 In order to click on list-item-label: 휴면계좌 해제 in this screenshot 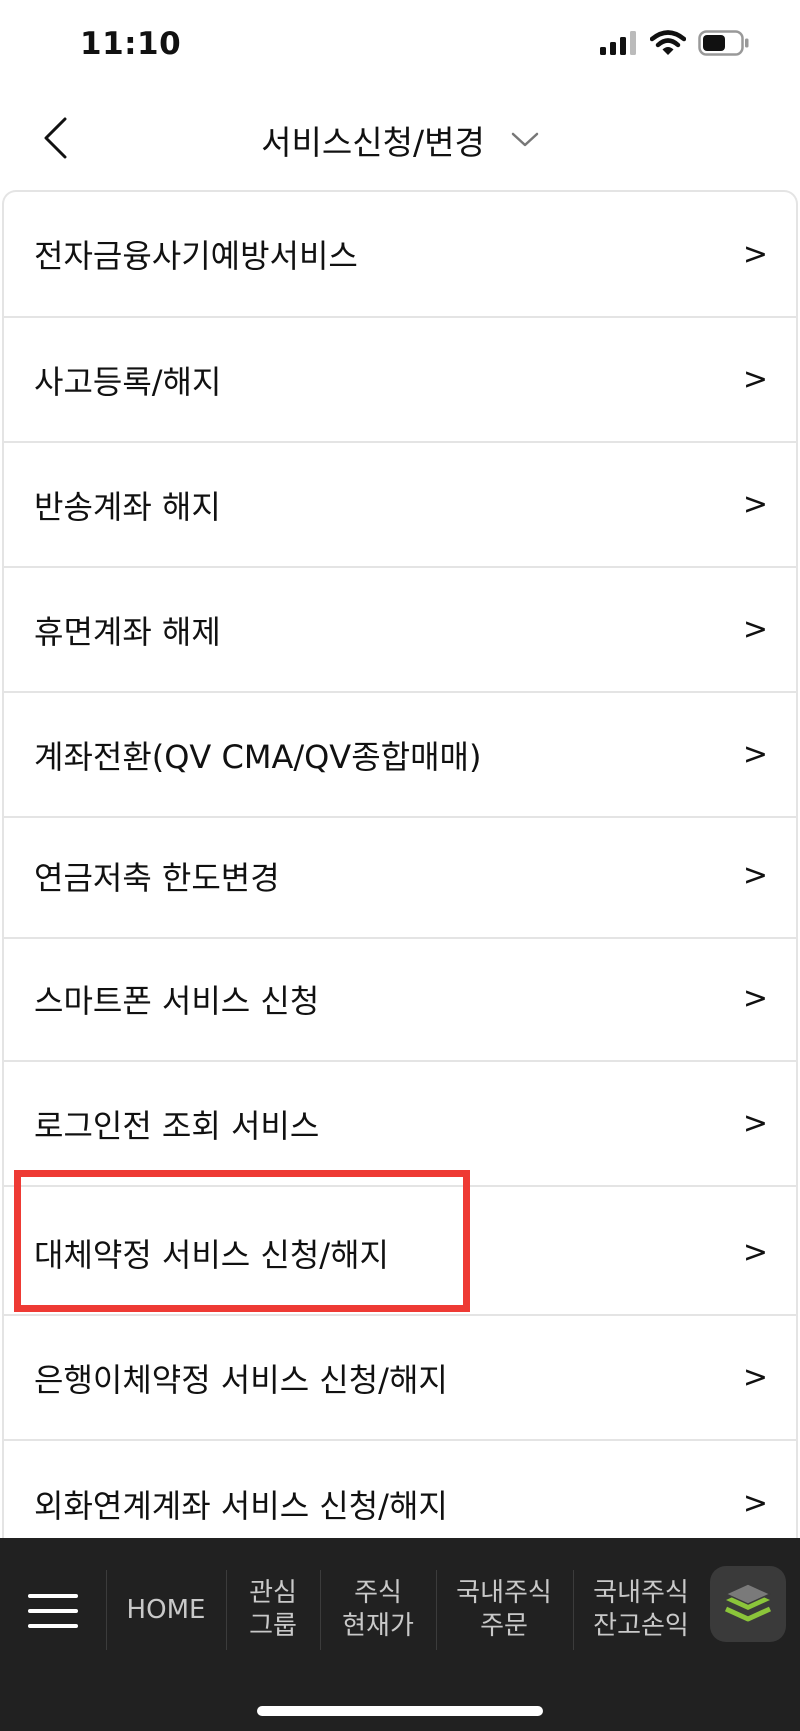, I will do `click(127, 631)`.